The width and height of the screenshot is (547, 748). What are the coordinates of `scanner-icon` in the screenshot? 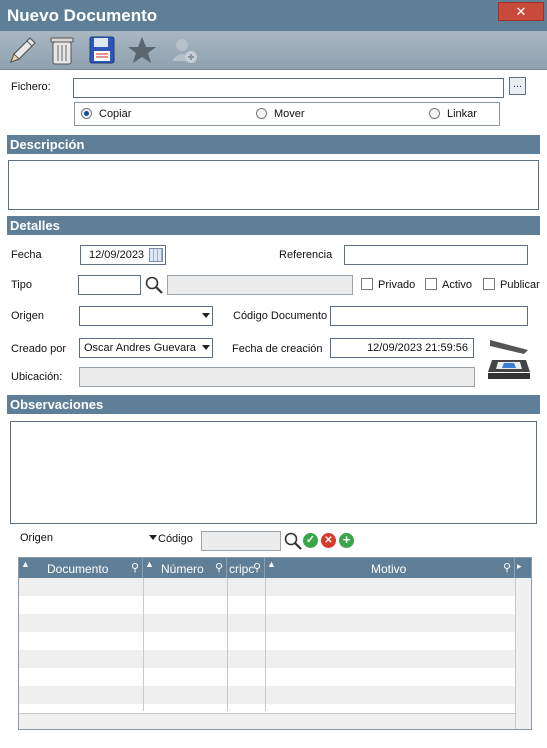 It's located at (509, 360).